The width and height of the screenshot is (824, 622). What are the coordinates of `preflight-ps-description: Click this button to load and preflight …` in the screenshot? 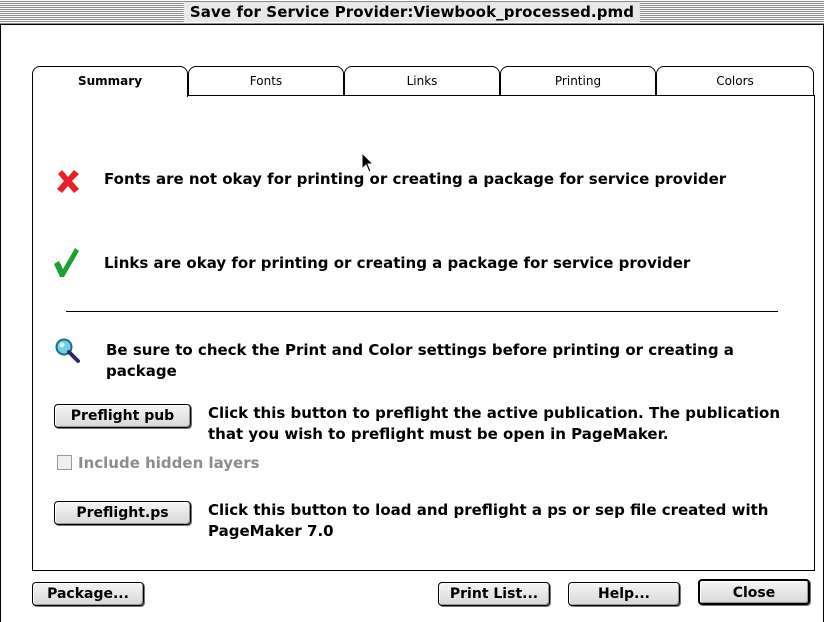 It's located at (488, 520).